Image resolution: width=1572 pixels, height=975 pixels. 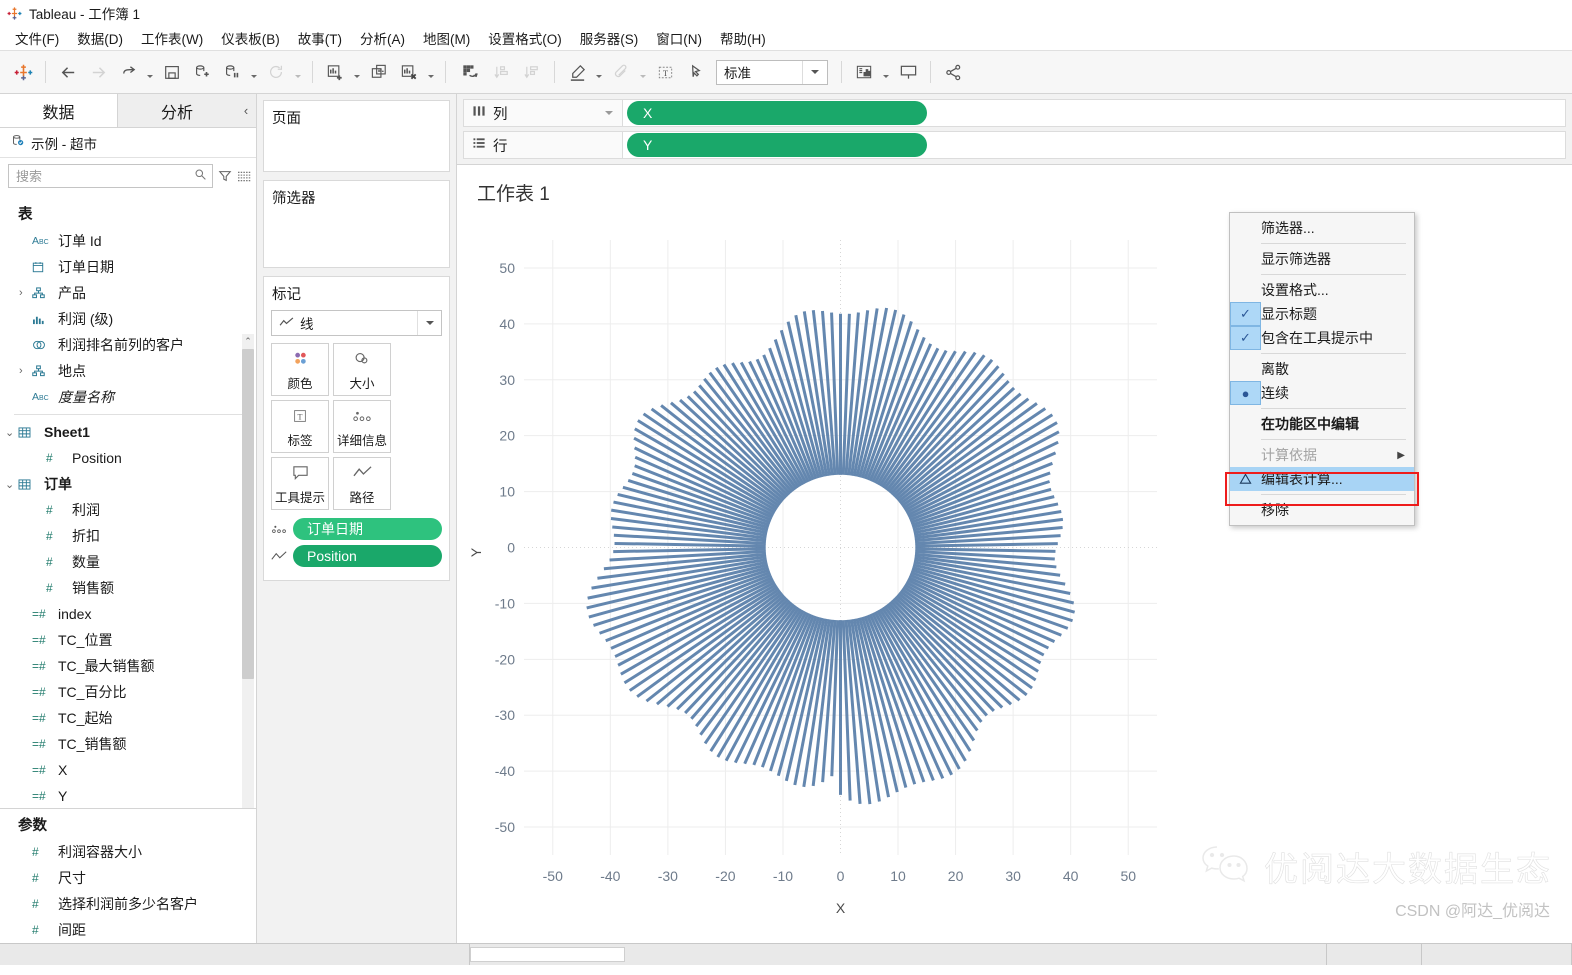 I want to click on share-icon, so click(x=953, y=72).